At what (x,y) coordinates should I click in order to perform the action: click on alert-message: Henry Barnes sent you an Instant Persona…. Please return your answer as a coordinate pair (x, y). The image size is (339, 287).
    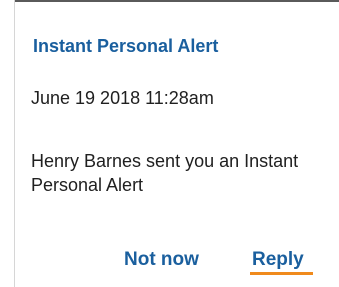
    Looking at the image, I should click on (165, 173).